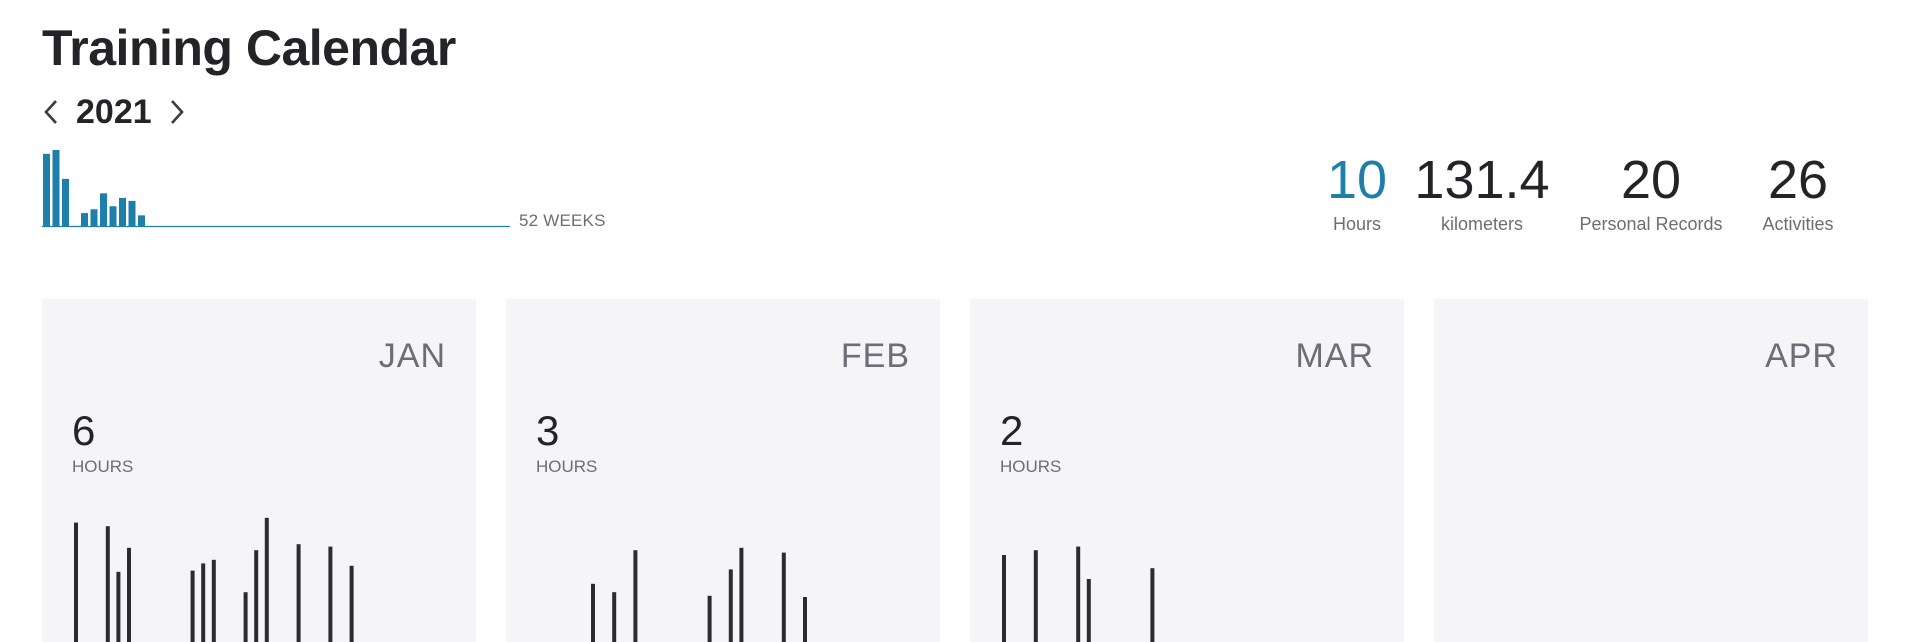 The image size is (1909, 642). I want to click on stat-distance: 131.4 kilometers, so click(1481, 191).